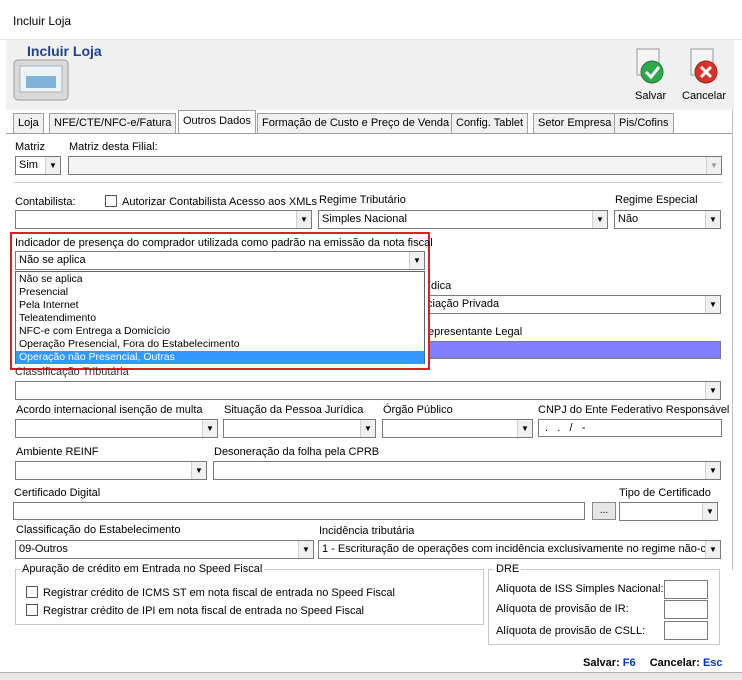 Image resolution: width=742 pixels, height=680 pixels. Describe the element at coordinates (299, 511) in the screenshot. I see `certificado-field` at that location.